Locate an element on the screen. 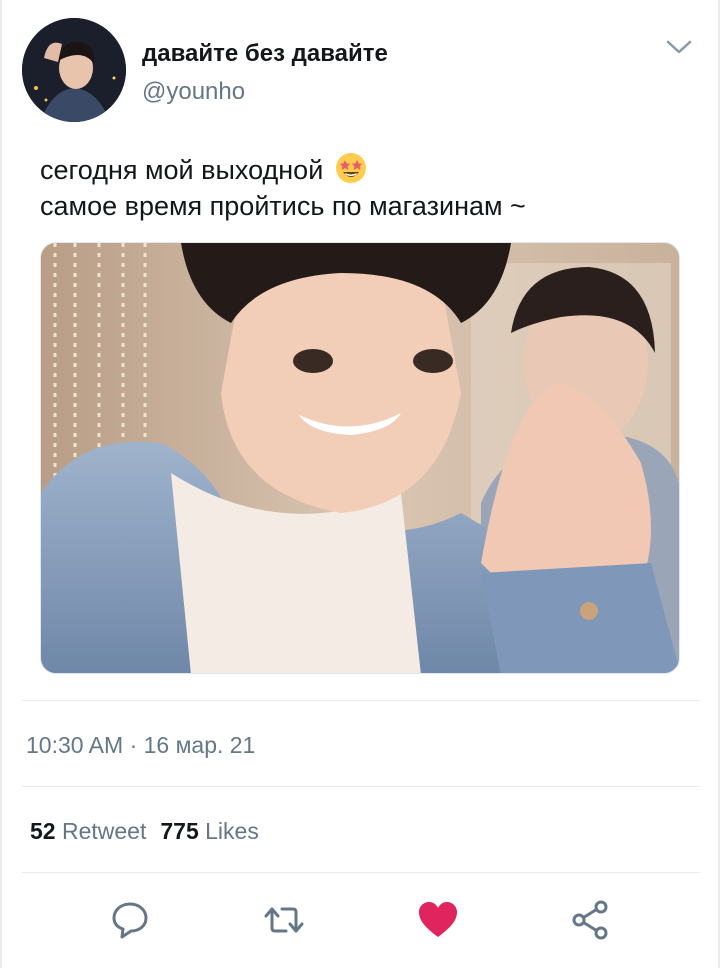 The image size is (720, 968). tweet-text-line-2: самое время пройтись по магазинам ~ is located at coordinates (283, 206).